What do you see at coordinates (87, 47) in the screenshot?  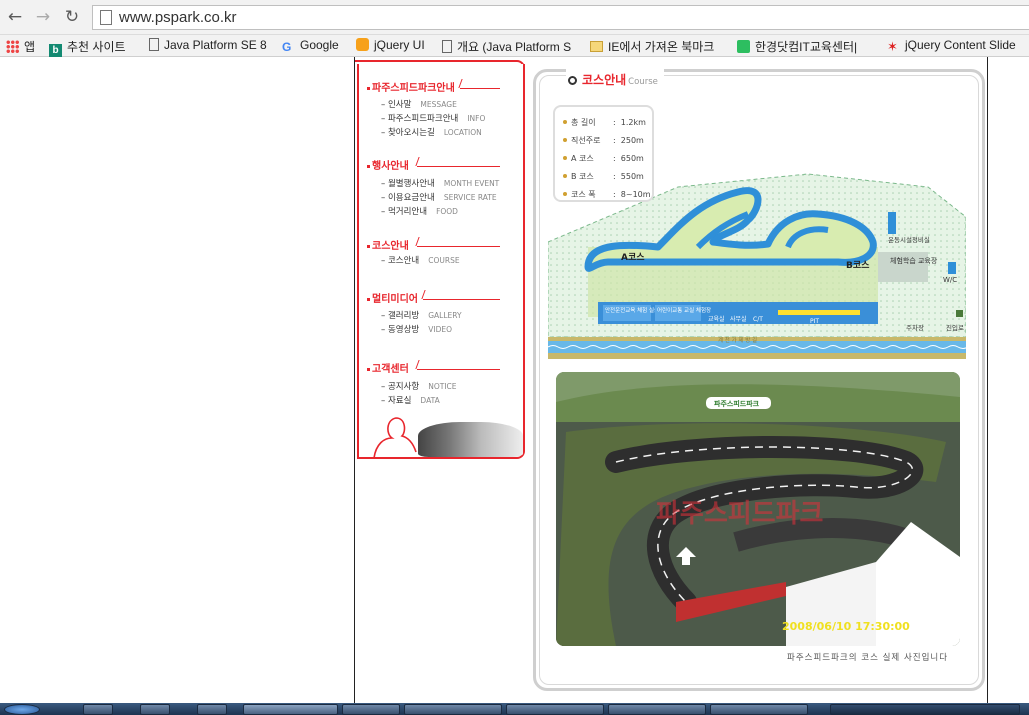 I see `bookmark-recommended: b 추천 사이트` at bounding box center [87, 47].